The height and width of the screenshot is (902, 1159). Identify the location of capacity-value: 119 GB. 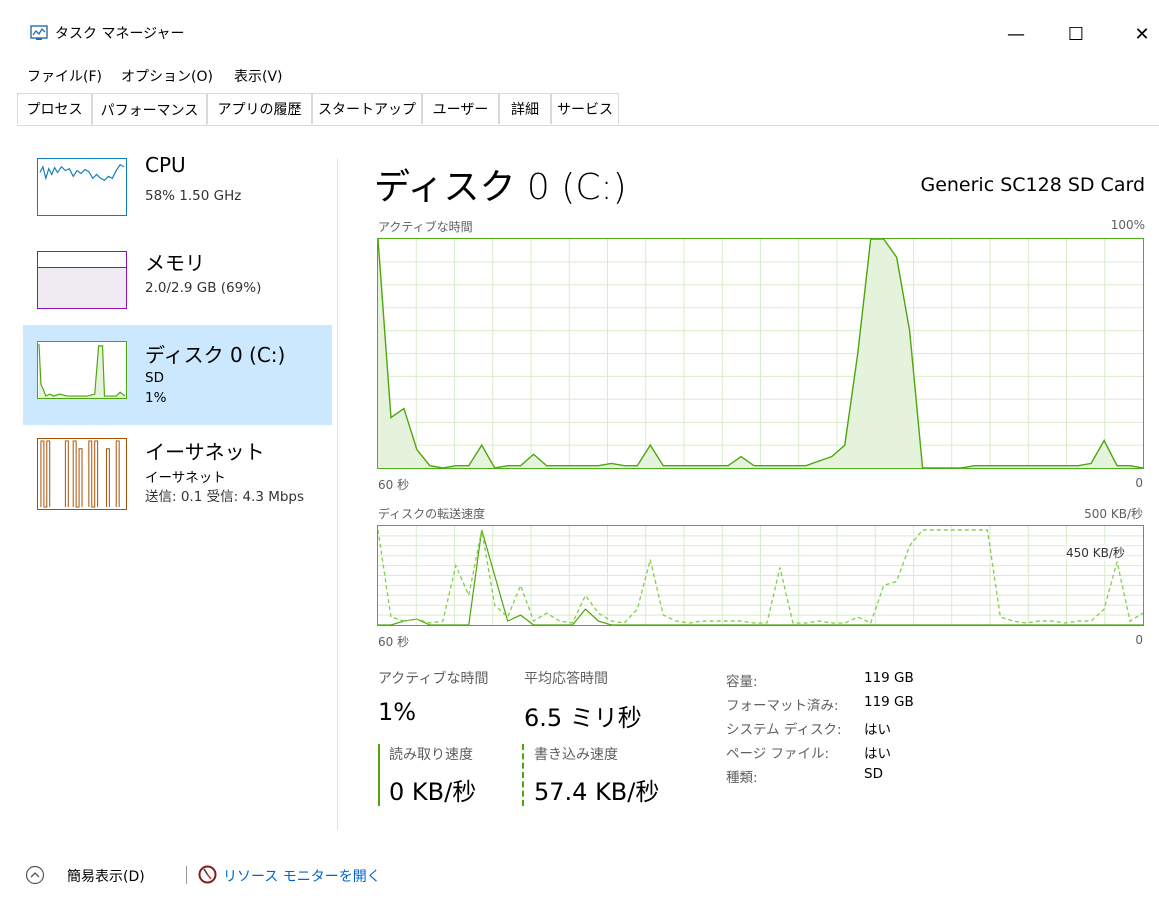
(889, 678).